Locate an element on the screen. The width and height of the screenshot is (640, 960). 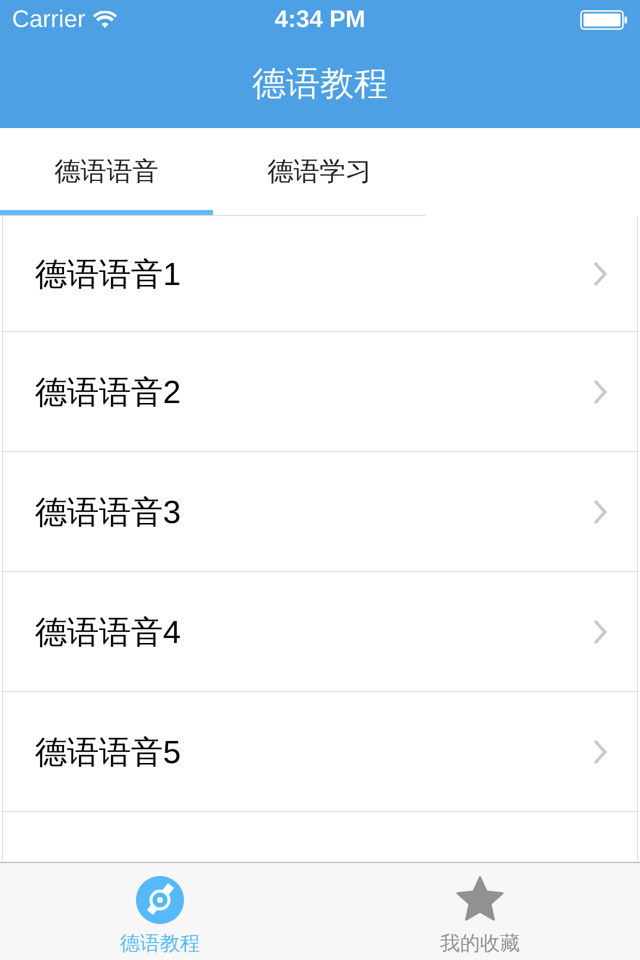
battery-icon is located at coordinates (604, 20).